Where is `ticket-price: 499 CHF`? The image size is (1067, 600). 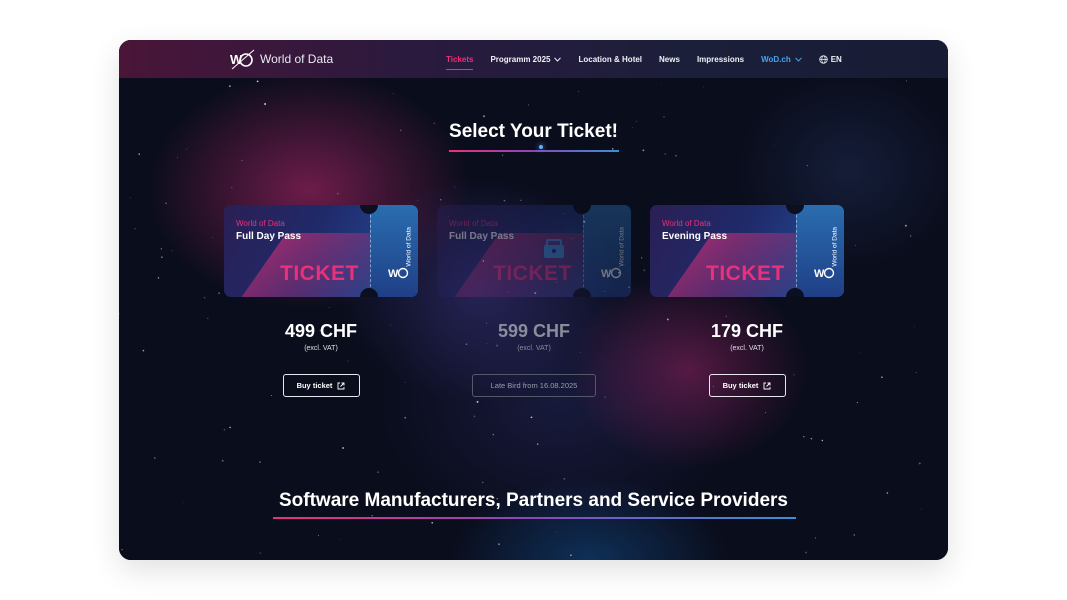
ticket-price: 499 CHF is located at coordinates (321, 331).